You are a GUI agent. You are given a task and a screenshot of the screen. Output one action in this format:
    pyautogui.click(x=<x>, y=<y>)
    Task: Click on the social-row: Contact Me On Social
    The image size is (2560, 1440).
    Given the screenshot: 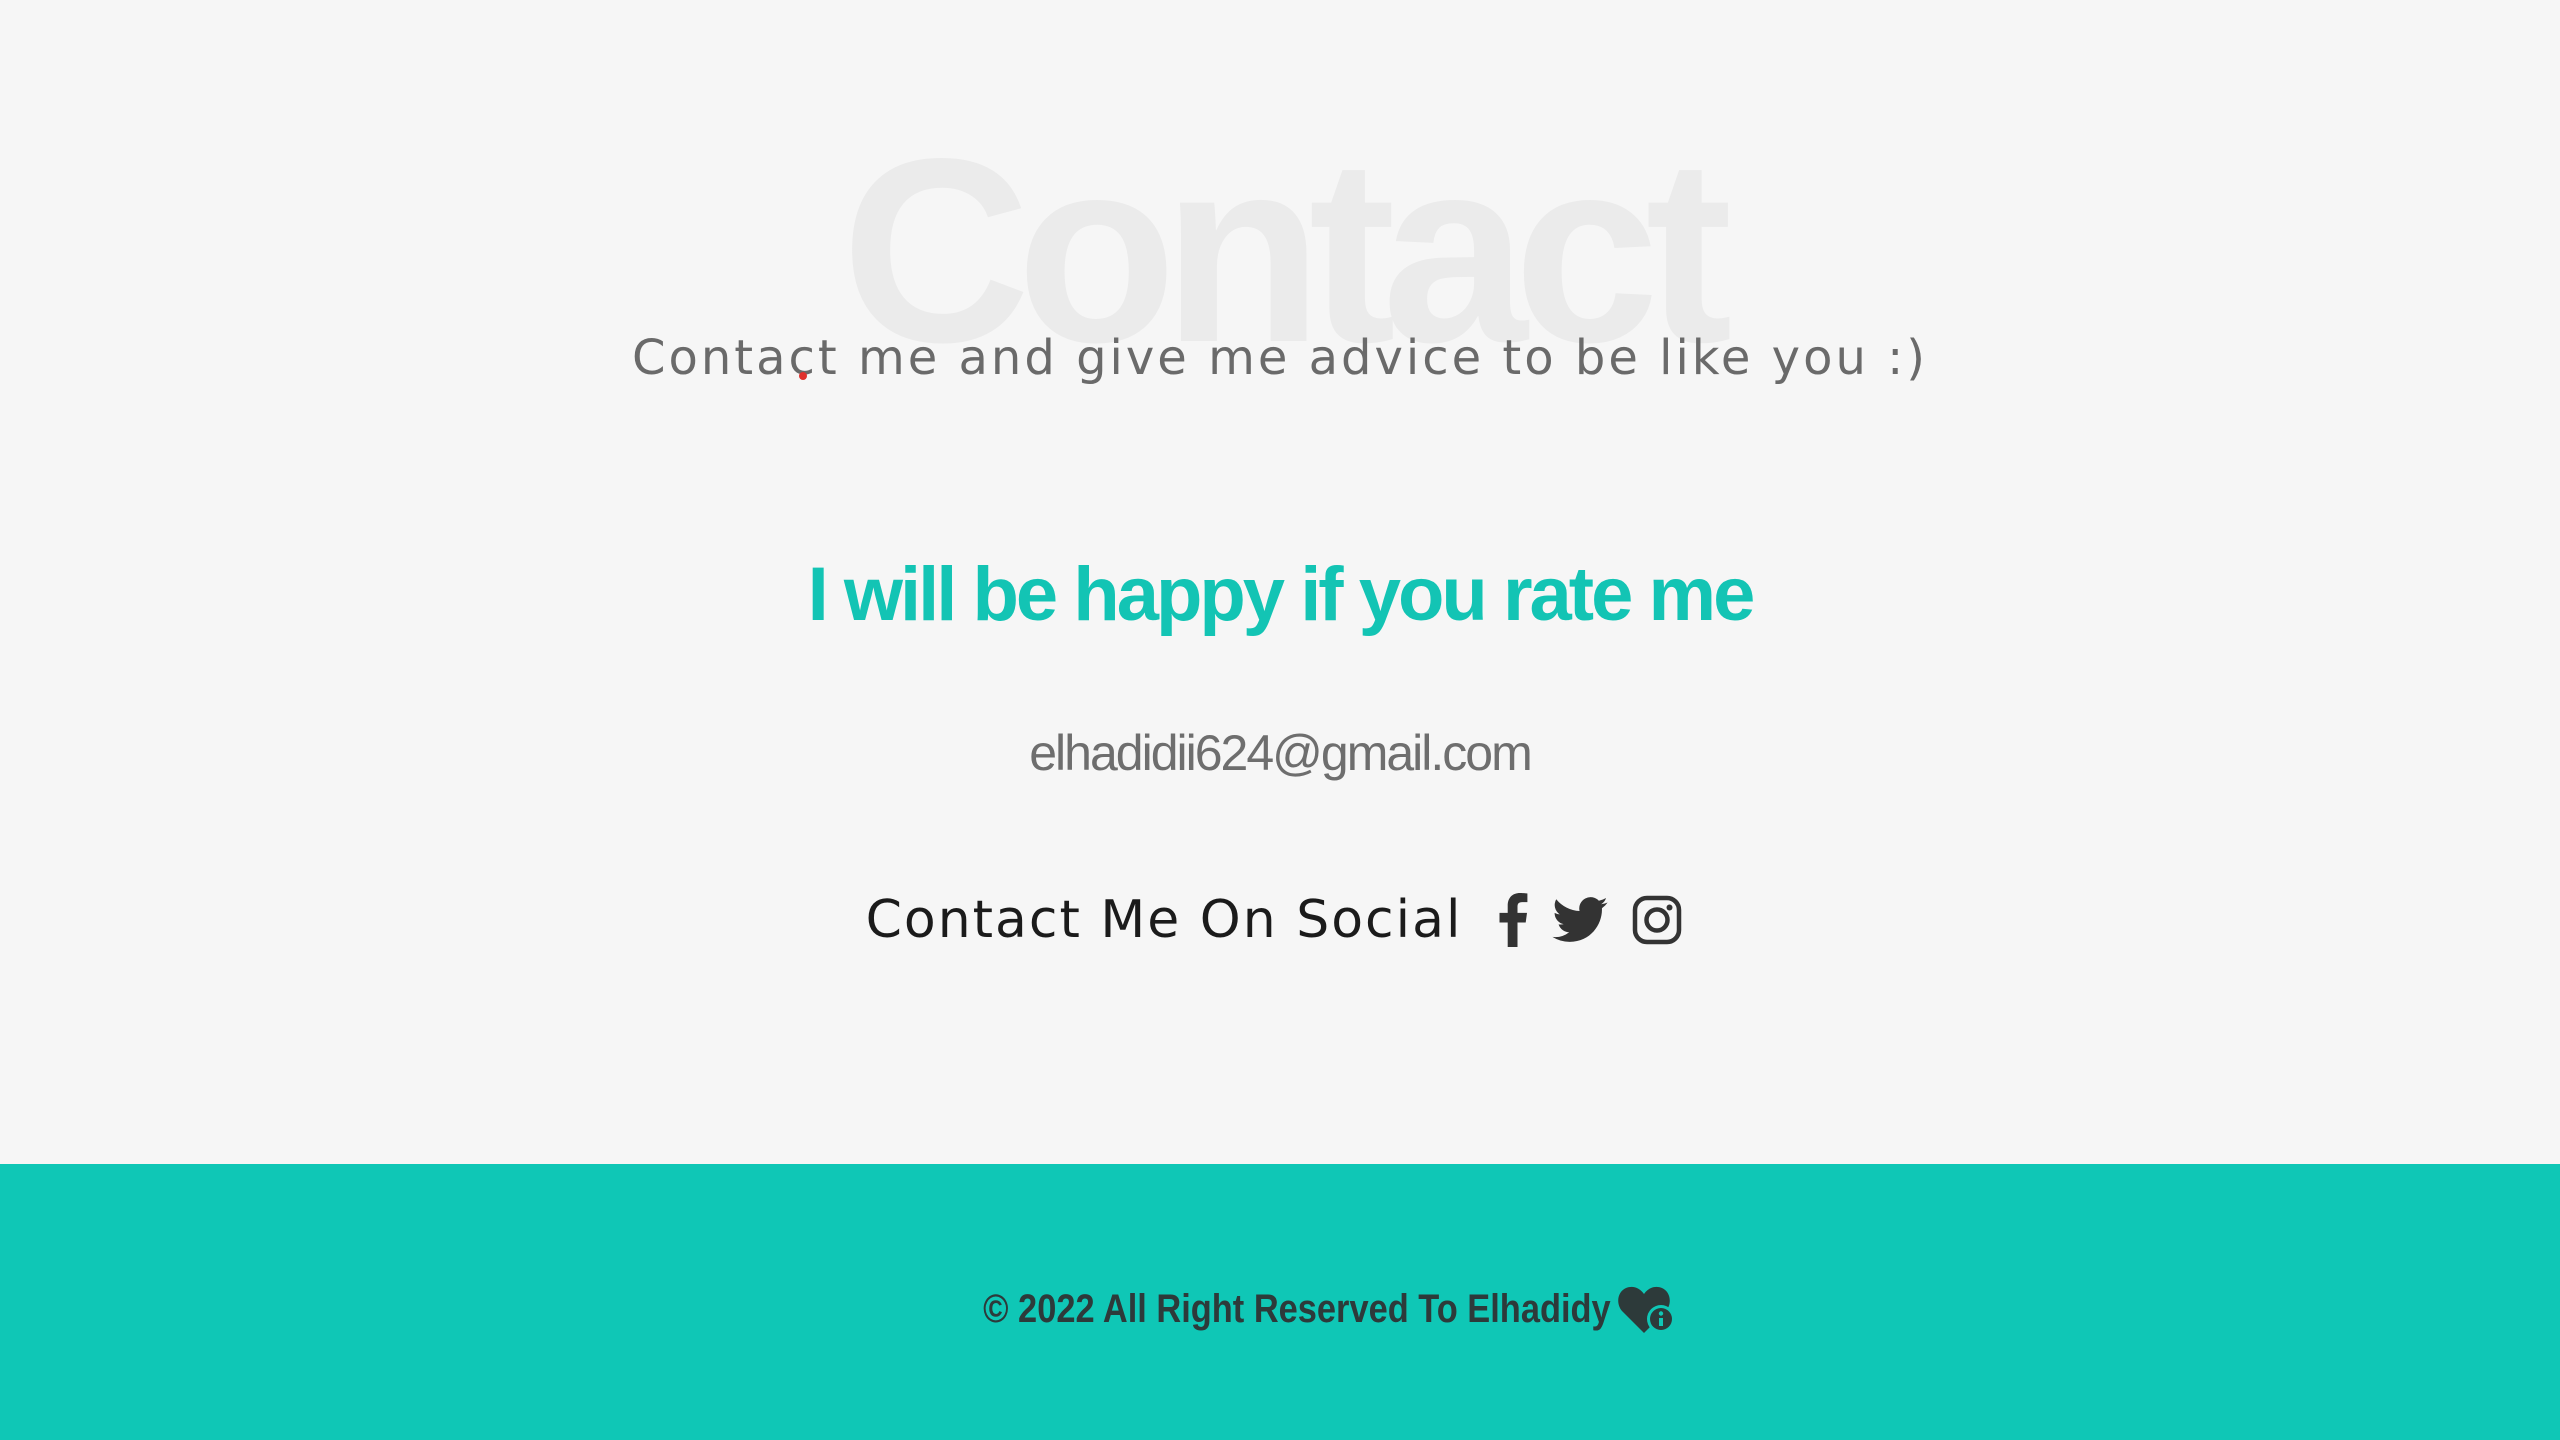 What is the action you would take?
    pyautogui.click(x=1280, y=920)
    